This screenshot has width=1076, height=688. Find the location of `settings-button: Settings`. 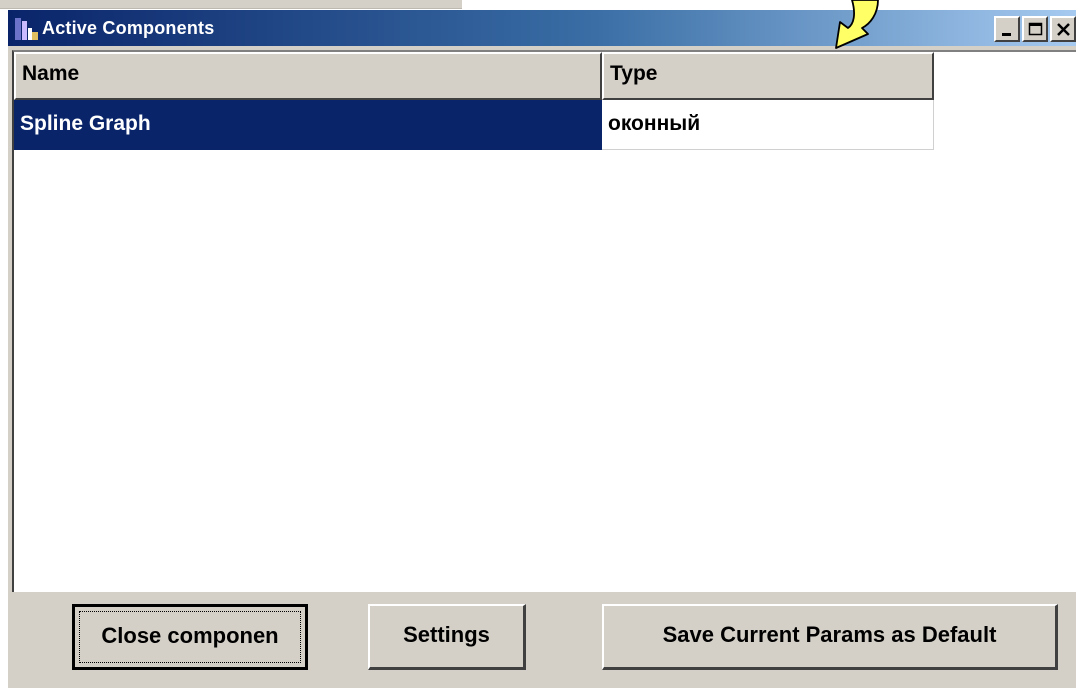

settings-button: Settings is located at coordinates (447, 637).